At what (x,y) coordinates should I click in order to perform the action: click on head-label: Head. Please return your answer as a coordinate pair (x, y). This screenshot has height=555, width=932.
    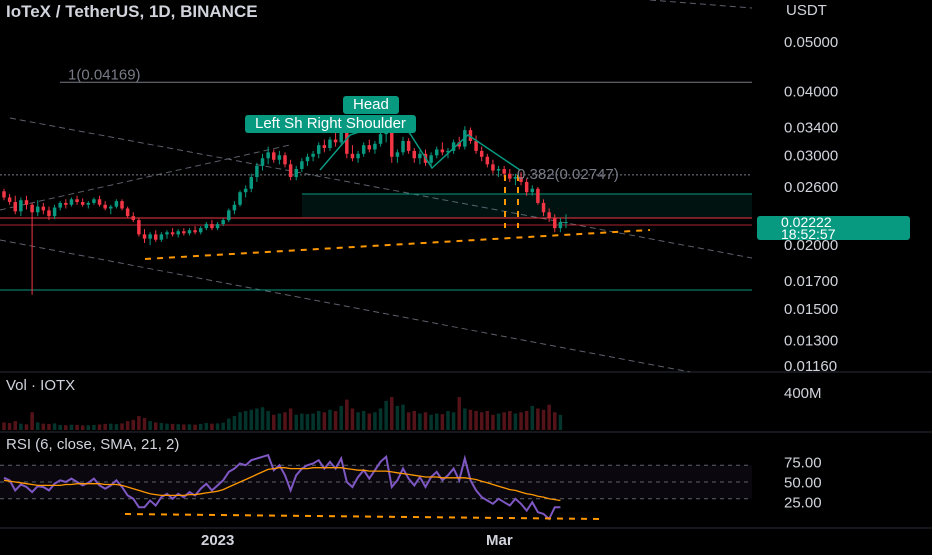
    Looking at the image, I should click on (371, 105).